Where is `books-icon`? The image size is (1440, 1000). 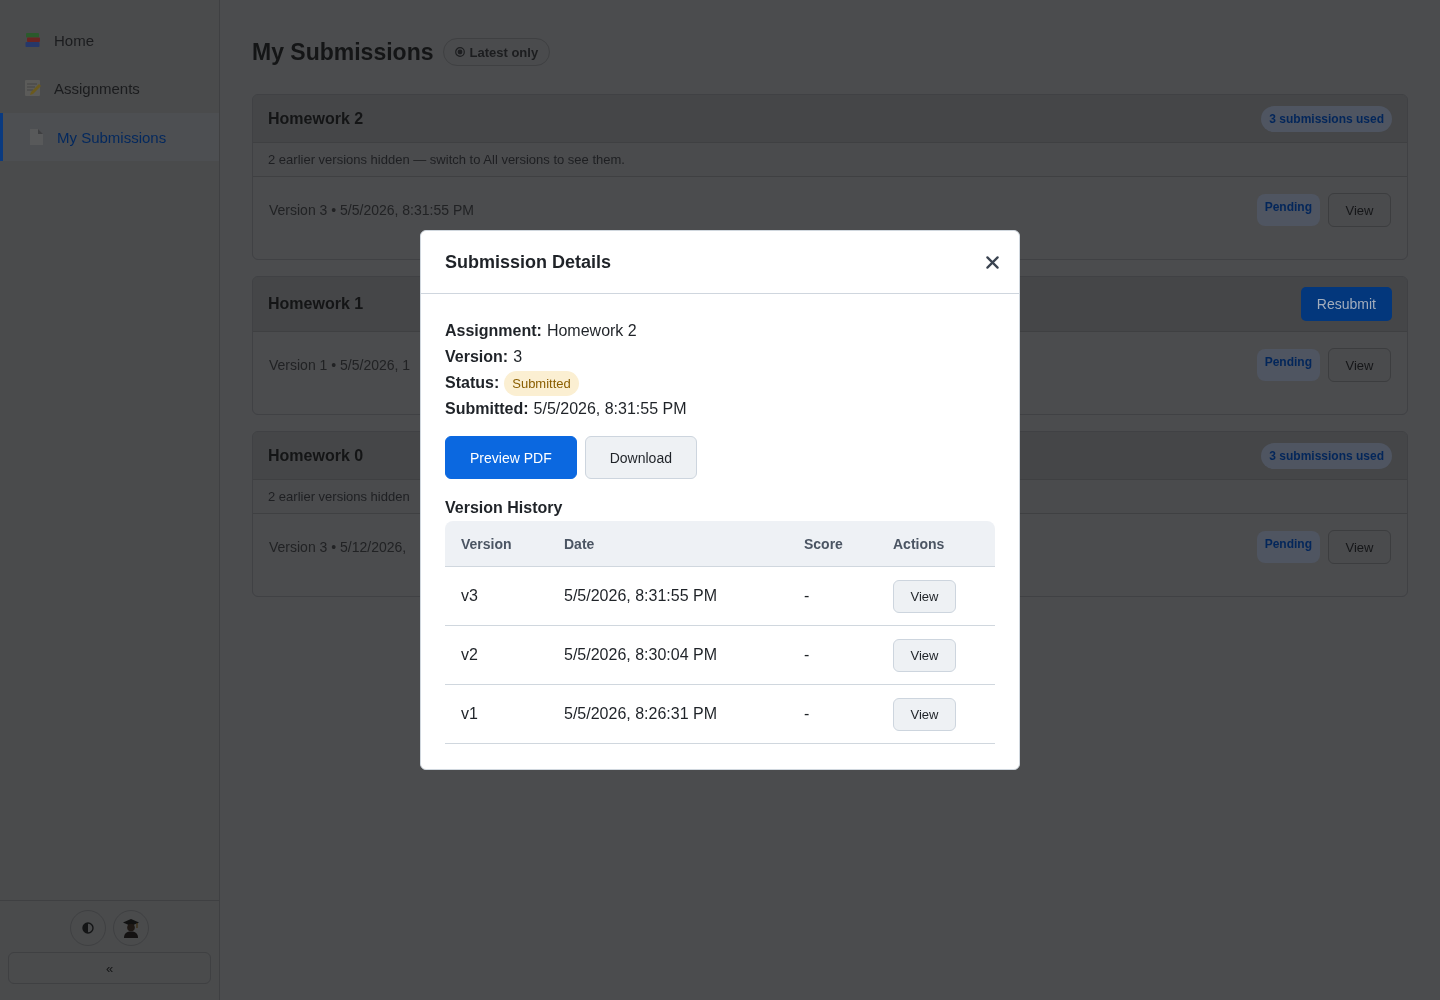
books-icon is located at coordinates (33, 40).